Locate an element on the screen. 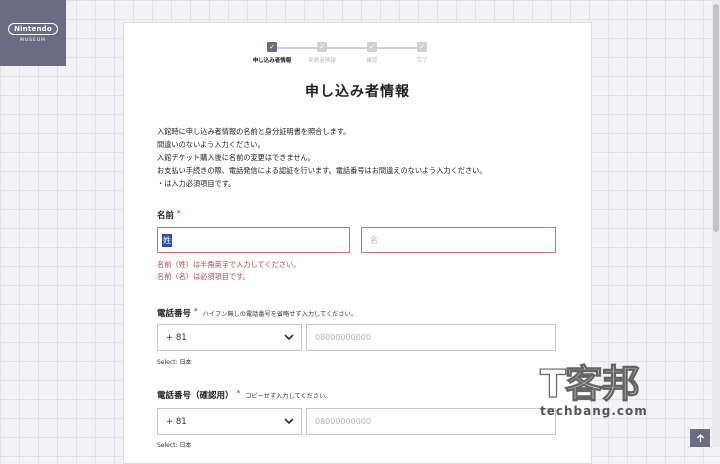  intro-line: ・は入力必須項目です。 is located at coordinates (196, 183).